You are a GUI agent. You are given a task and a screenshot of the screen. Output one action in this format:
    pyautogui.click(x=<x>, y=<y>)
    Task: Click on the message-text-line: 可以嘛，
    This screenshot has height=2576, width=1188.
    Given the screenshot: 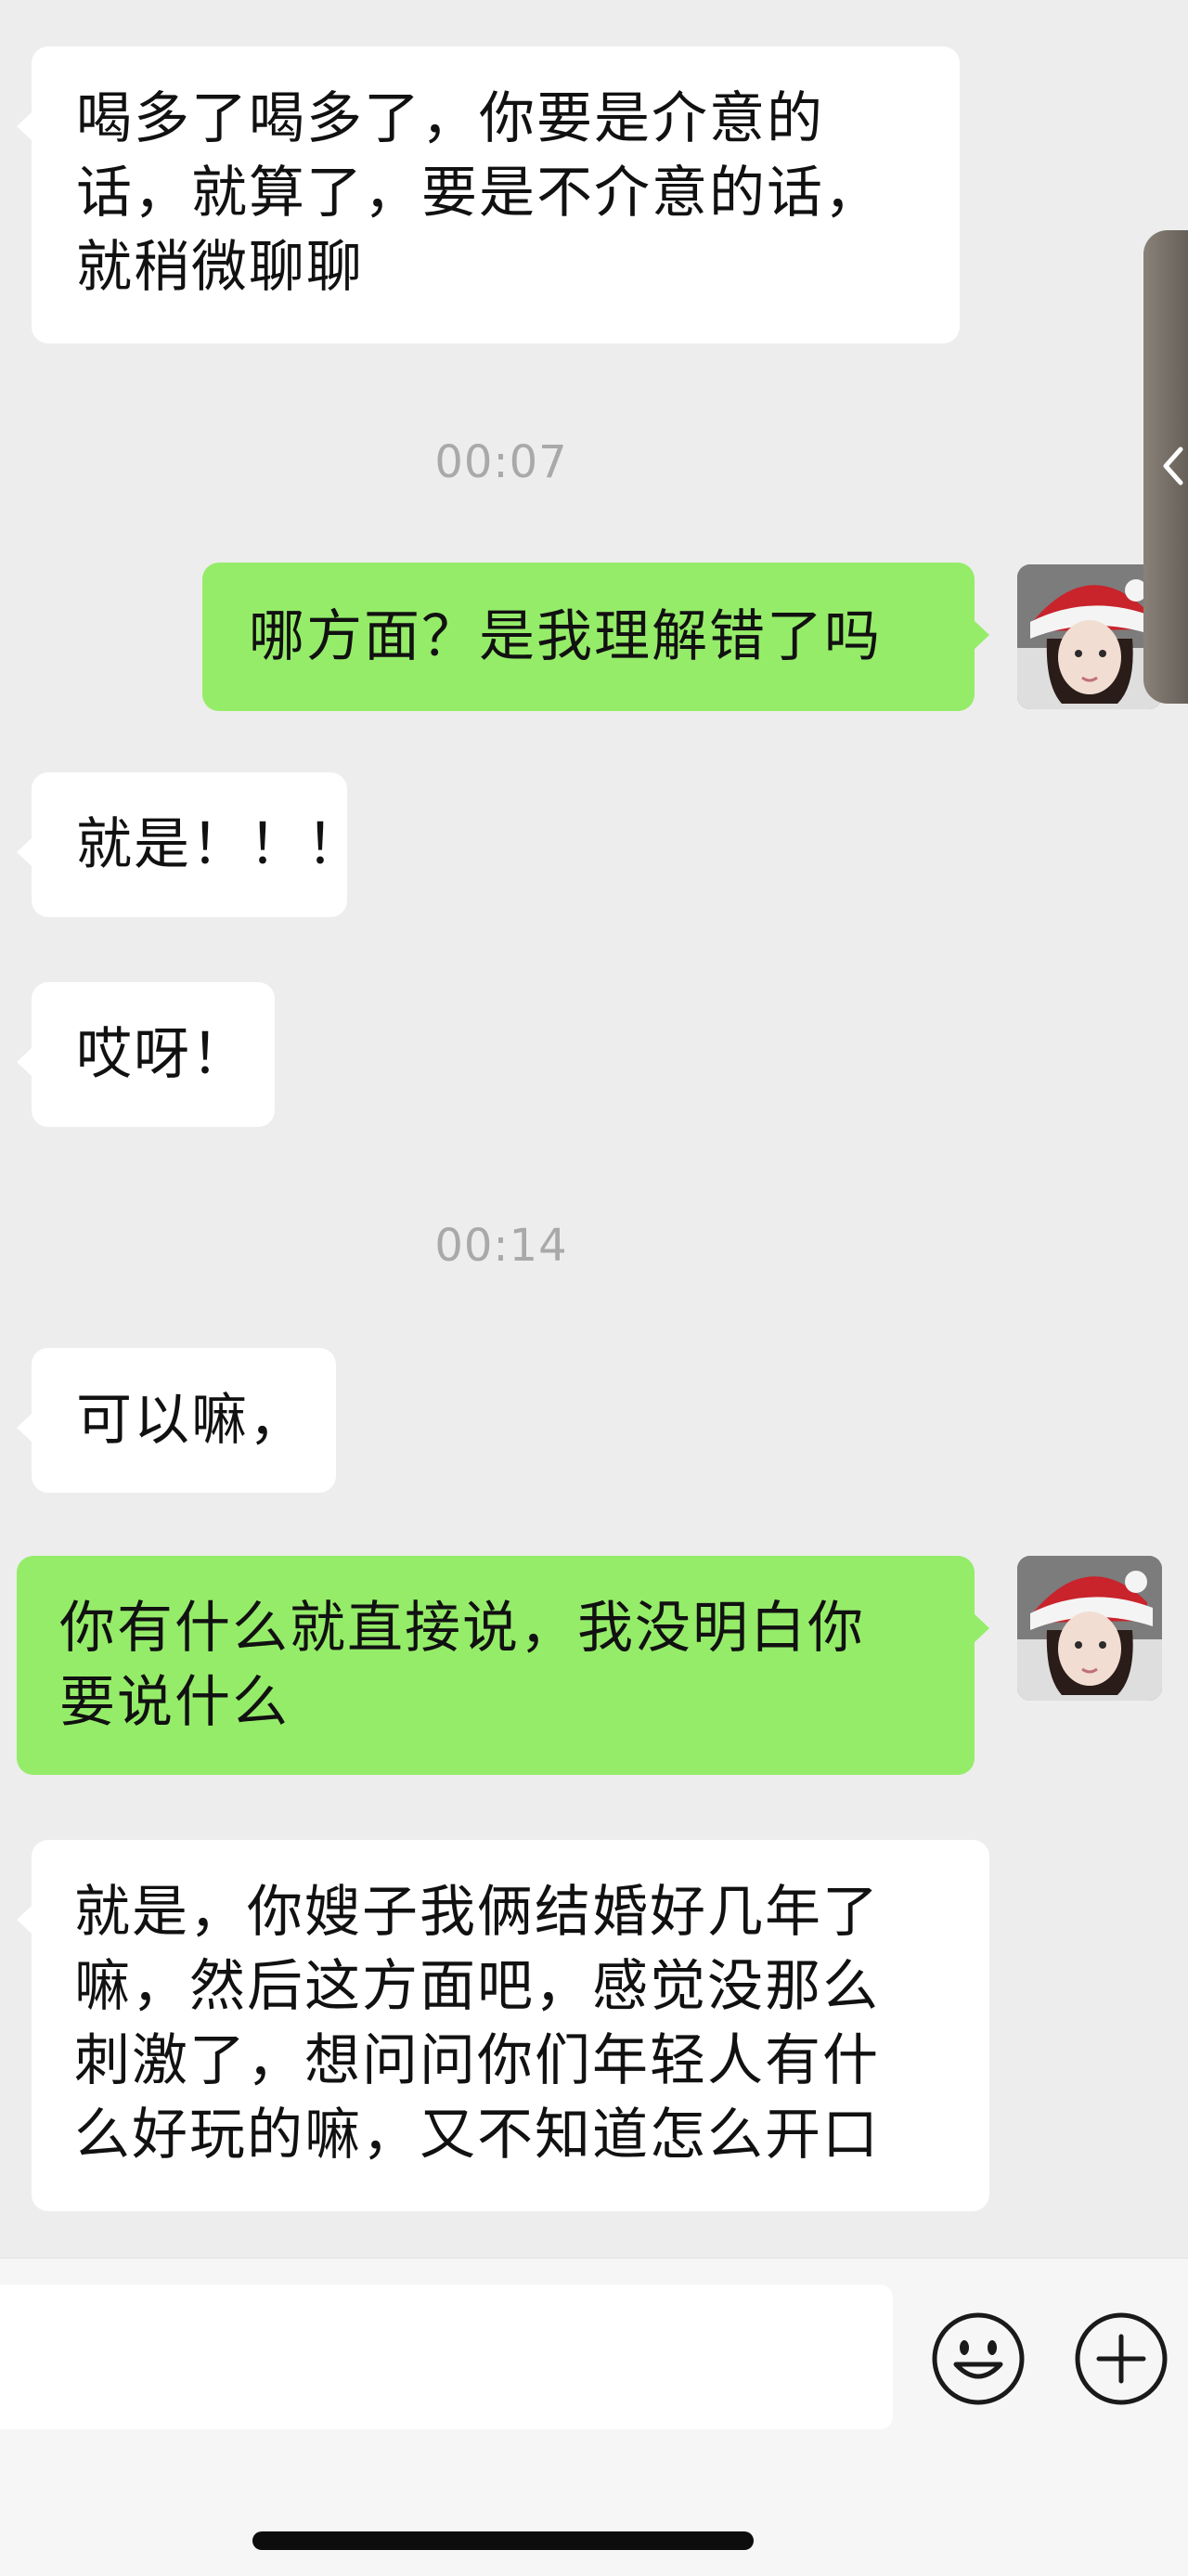 What is the action you would take?
    pyautogui.click(x=191, y=1420)
    